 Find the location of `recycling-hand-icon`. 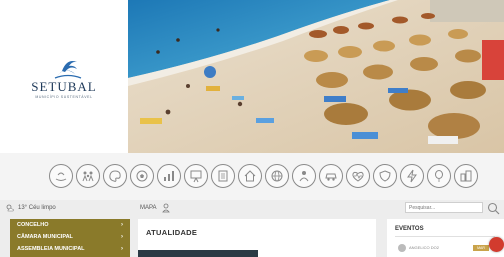

recycling-hand-icon is located at coordinates (61, 176).